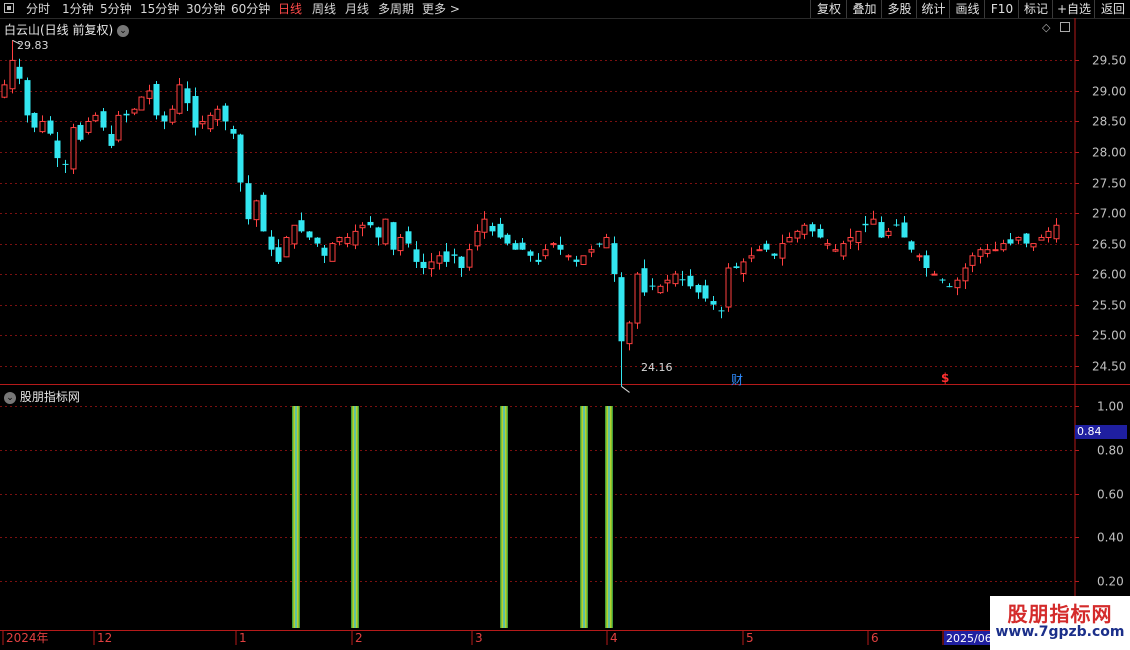 Image resolution: width=1130 pixels, height=650 pixels. What do you see at coordinates (737, 379) in the screenshot?
I see `finance-event-mark: 财` at bounding box center [737, 379].